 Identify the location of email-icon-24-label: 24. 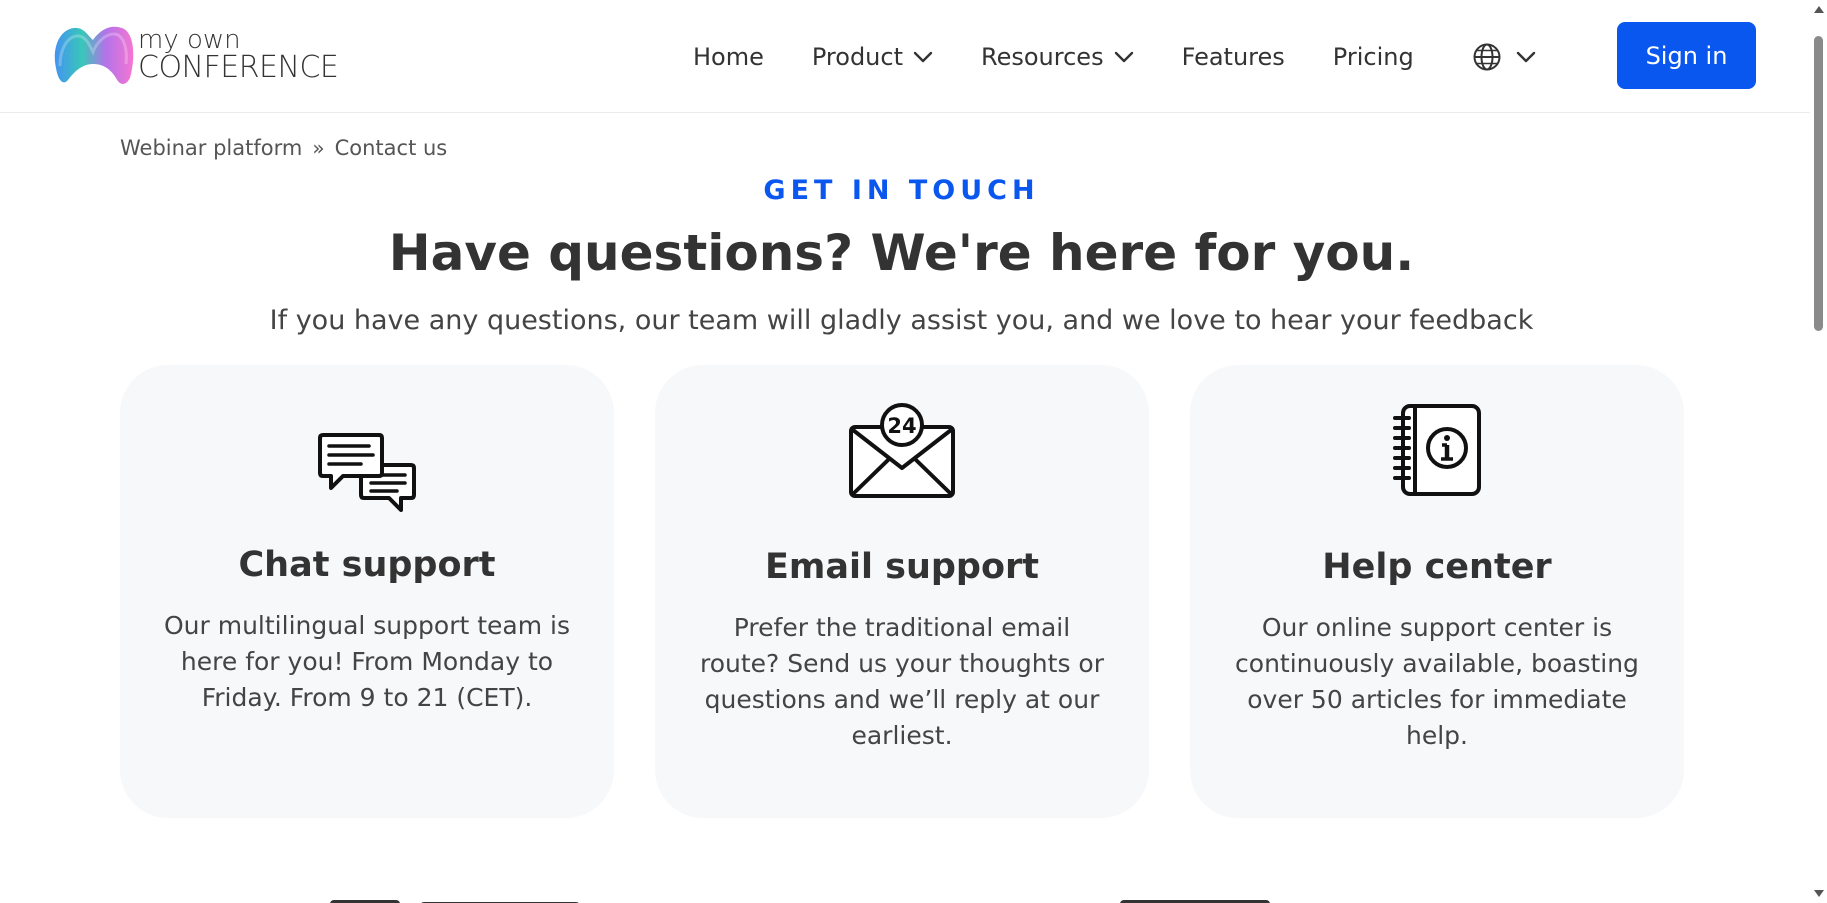
(901, 426).